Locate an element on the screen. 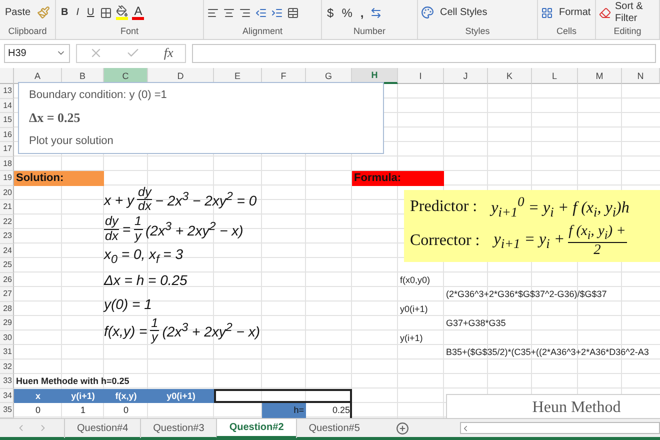 The height and width of the screenshot is (440, 660). grid-icon is located at coordinates (547, 12).